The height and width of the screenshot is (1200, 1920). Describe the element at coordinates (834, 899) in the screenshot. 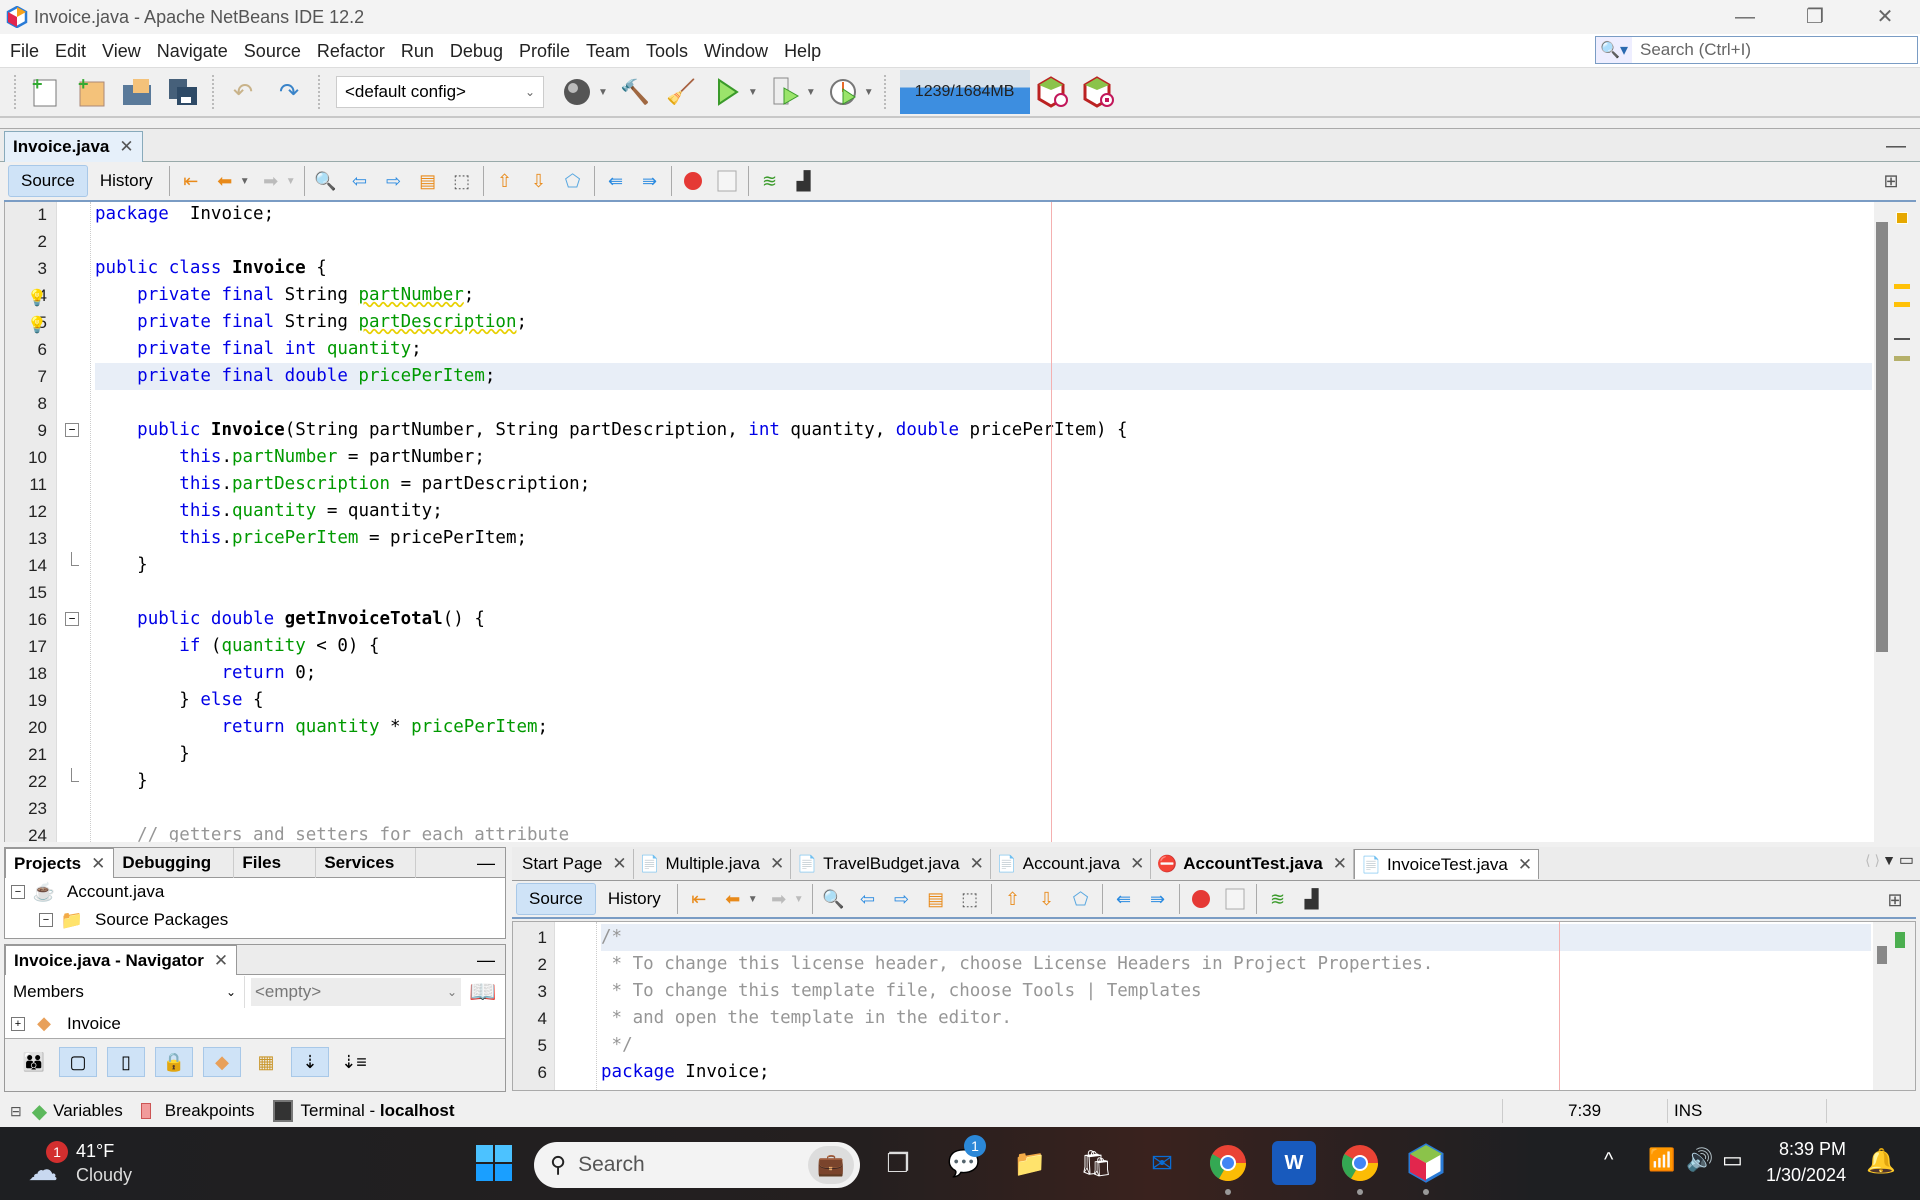

I see `find-icon: 🔍` at that location.